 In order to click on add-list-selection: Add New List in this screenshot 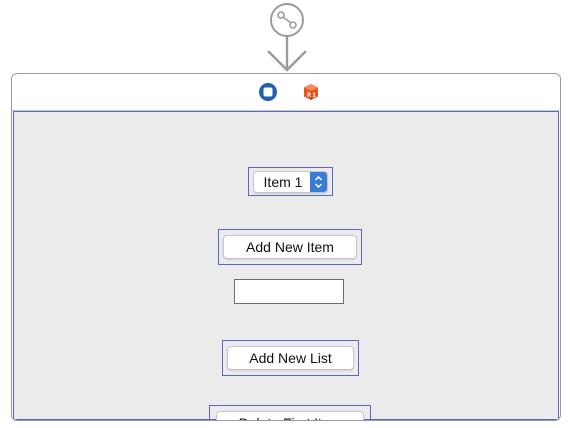, I will do `click(290, 358)`.